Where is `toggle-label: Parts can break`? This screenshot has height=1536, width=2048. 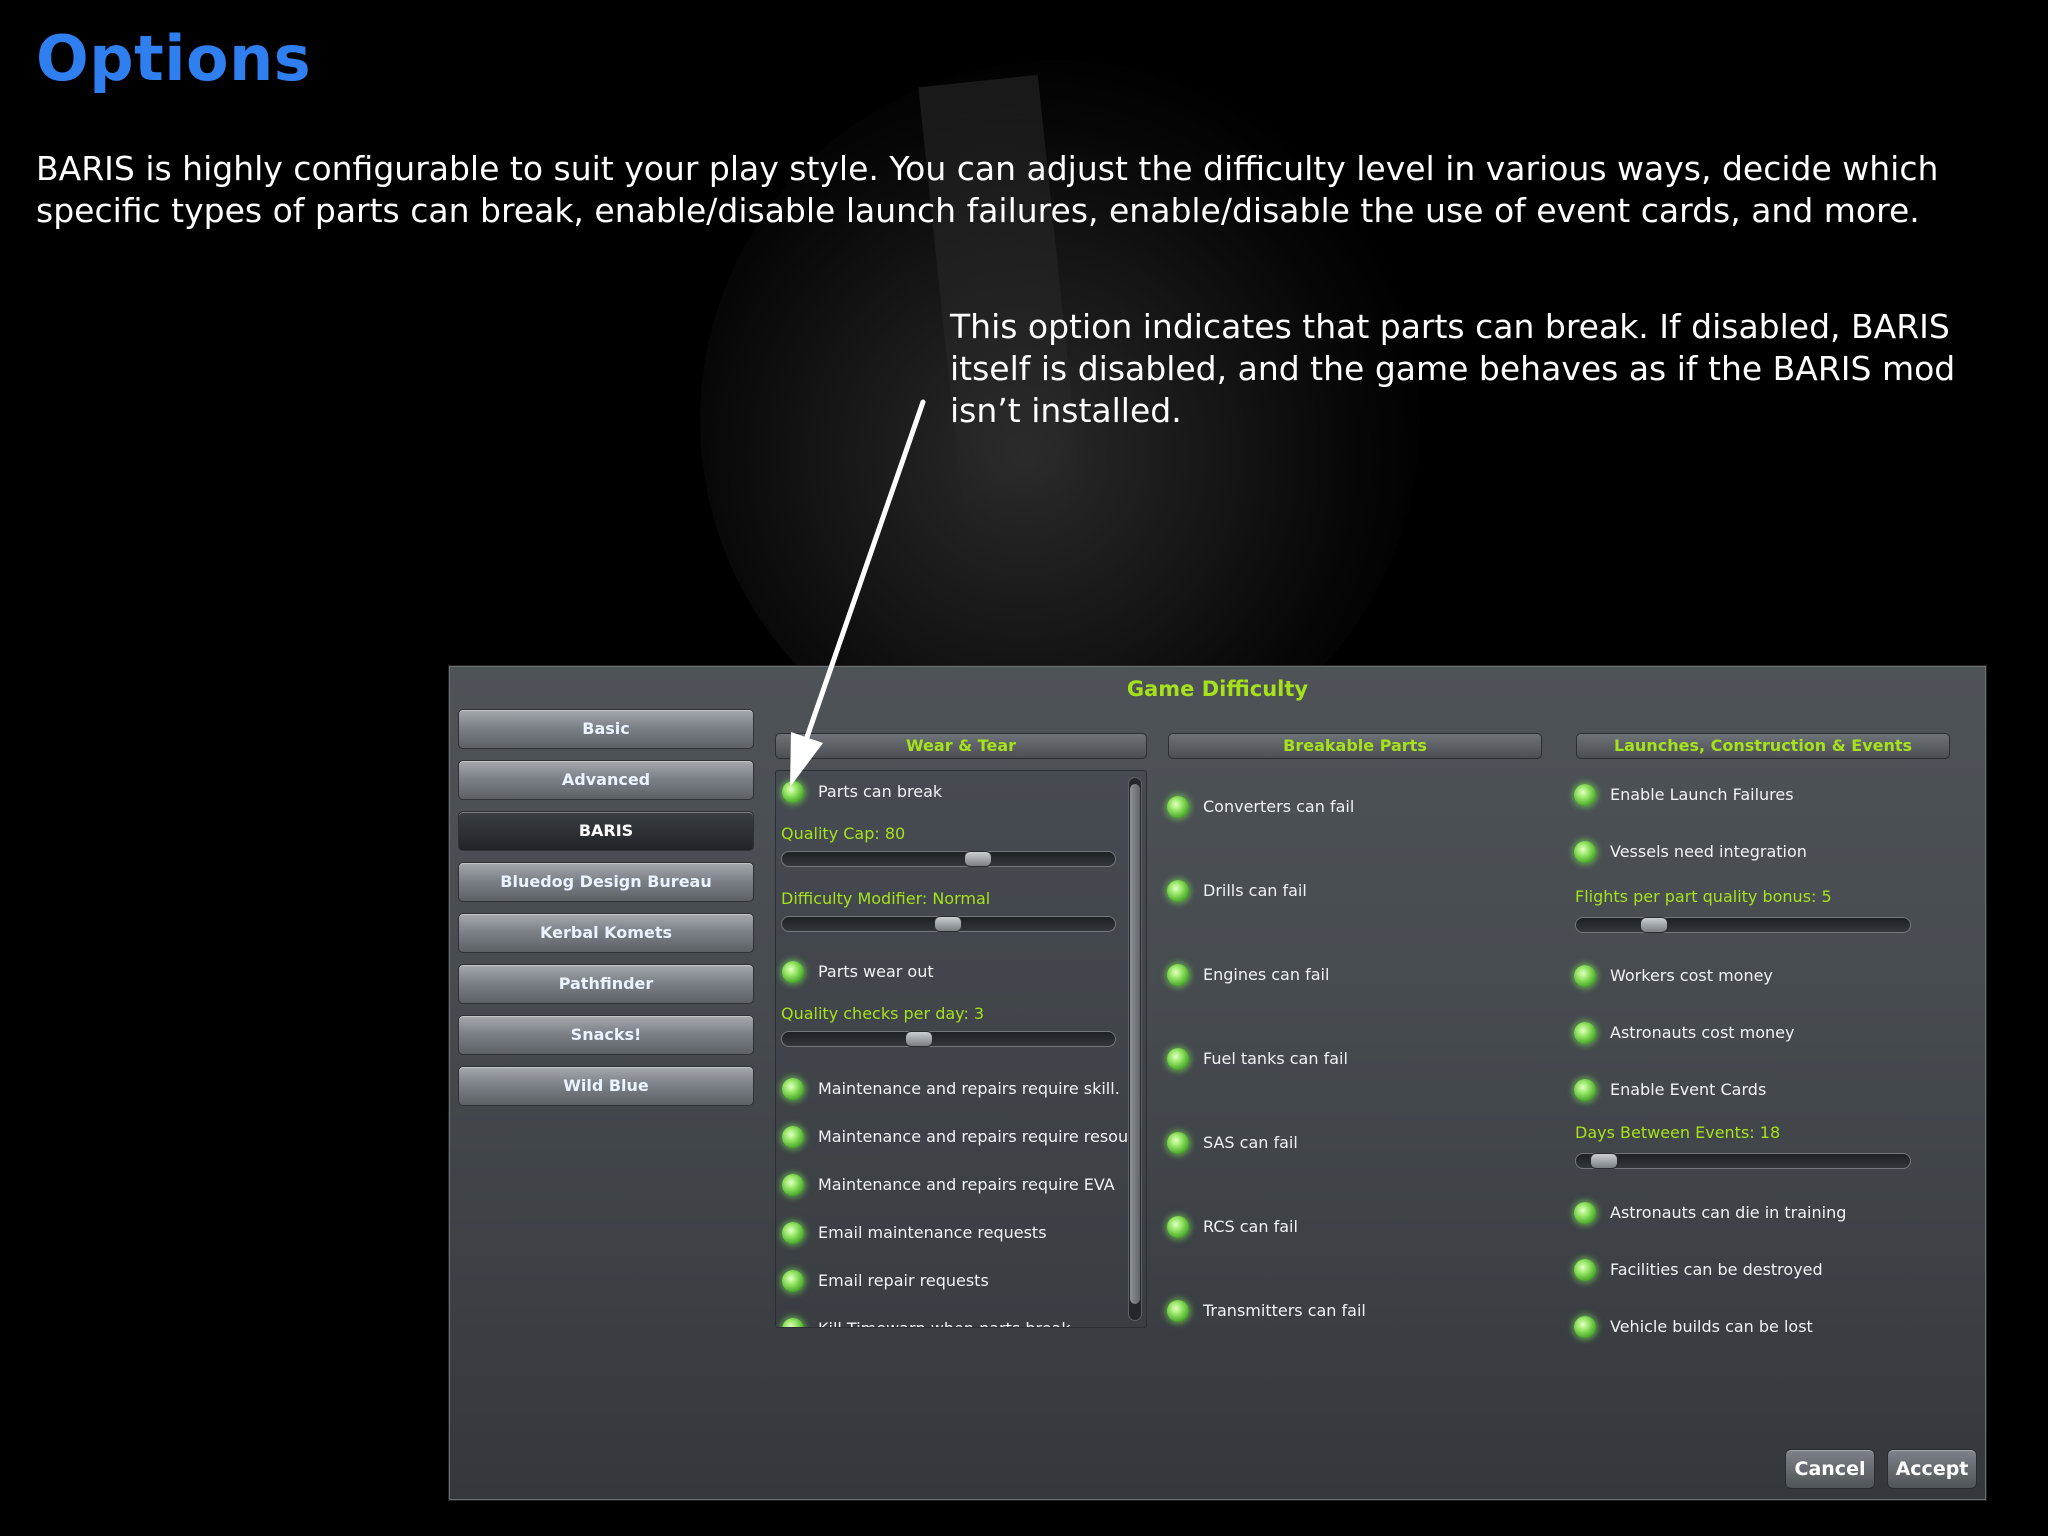 toggle-label: Parts can break is located at coordinates (880, 791).